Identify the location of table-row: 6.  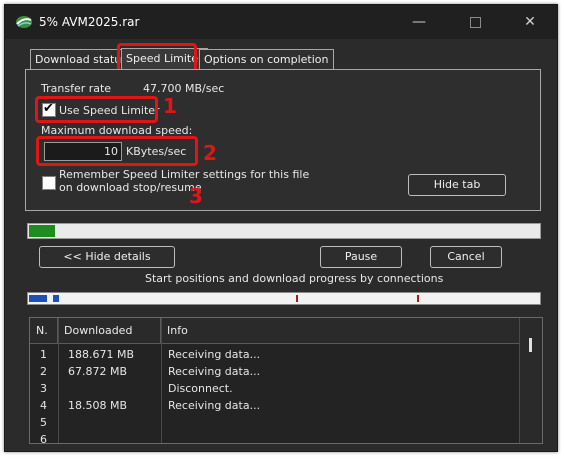
(276, 438).